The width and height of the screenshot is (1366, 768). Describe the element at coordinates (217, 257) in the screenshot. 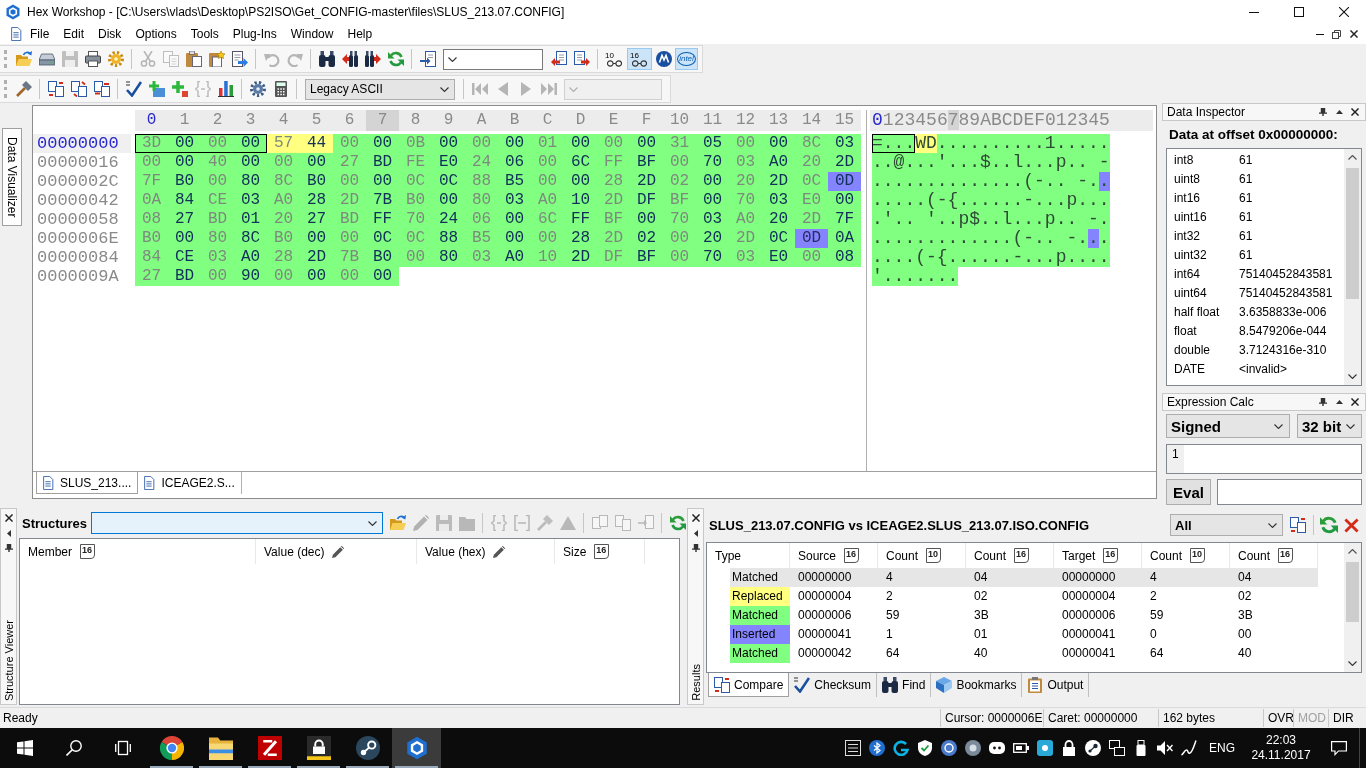

I see `hex-byte: 03` at that location.